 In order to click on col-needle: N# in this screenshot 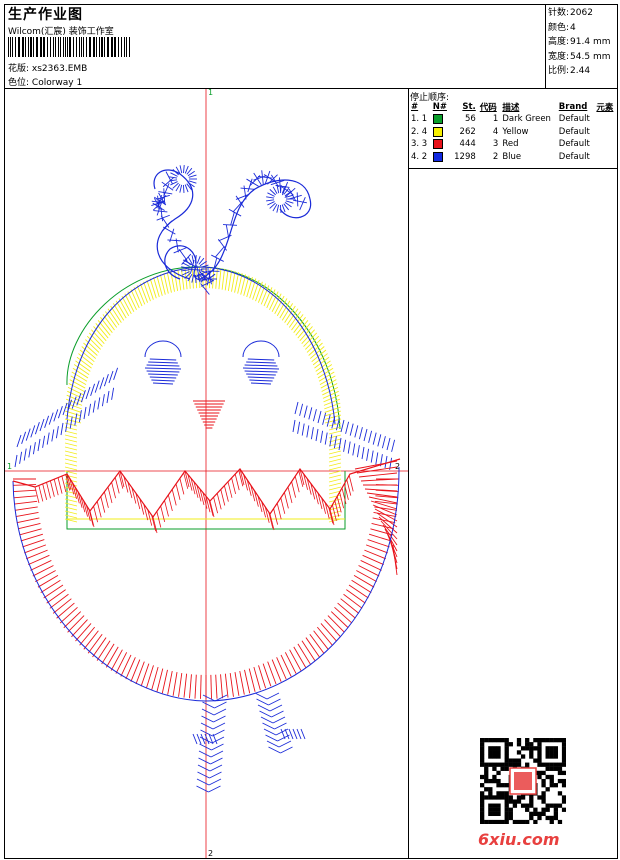, I will do `click(439, 107)`.